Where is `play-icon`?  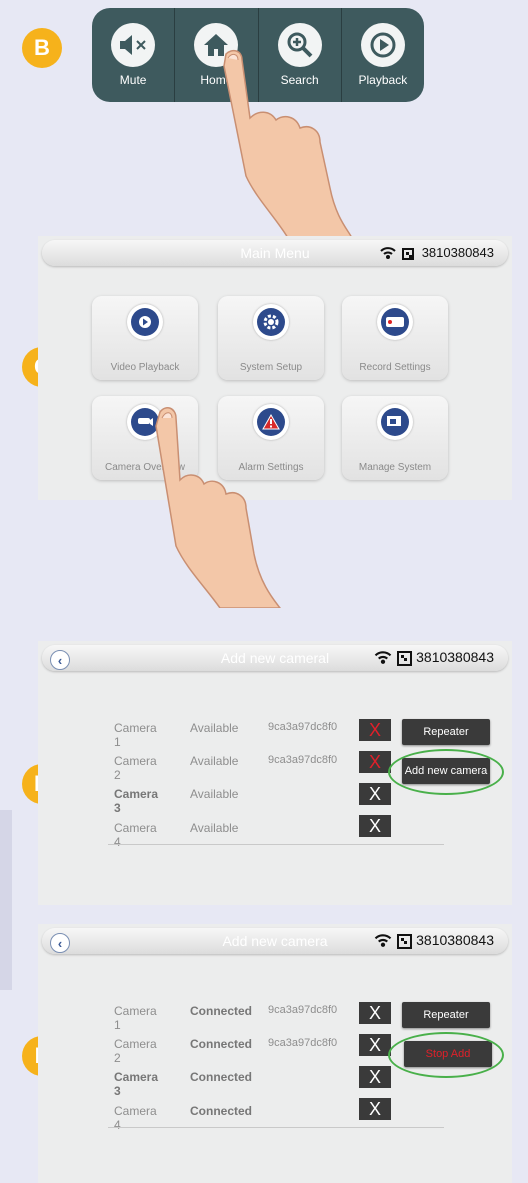 play-icon is located at coordinates (145, 322).